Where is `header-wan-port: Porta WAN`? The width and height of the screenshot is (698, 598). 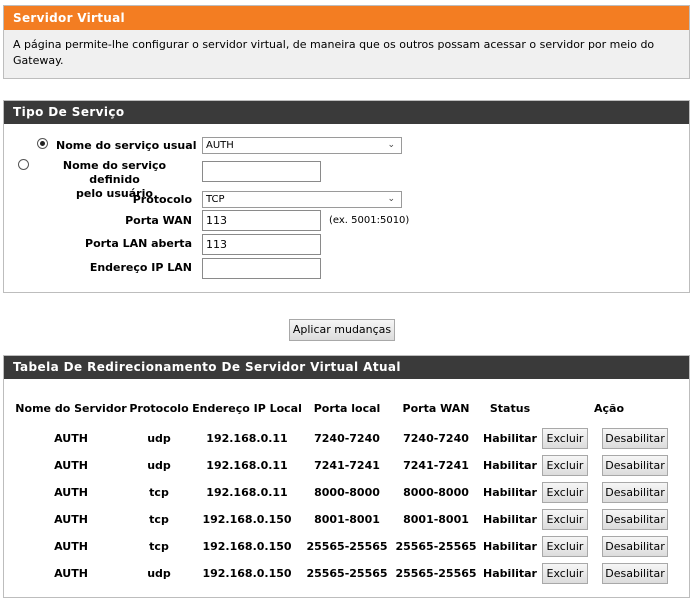 header-wan-port: Porta WAN is located at coordinates (436, 408).